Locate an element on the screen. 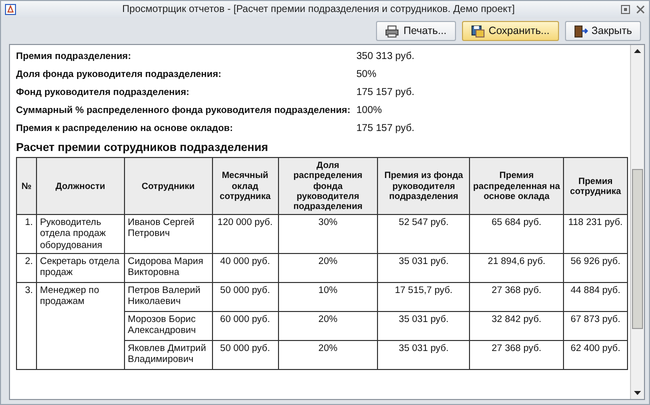  table-cell: 17 515,7 руб. is located at coordinates (424, 297).